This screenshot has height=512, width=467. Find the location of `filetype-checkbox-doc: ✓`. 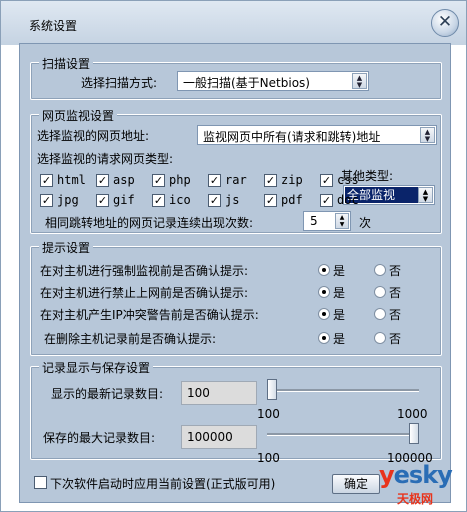

filetype-checkbox-doc: ✓ is located at coordinates (326, 200).